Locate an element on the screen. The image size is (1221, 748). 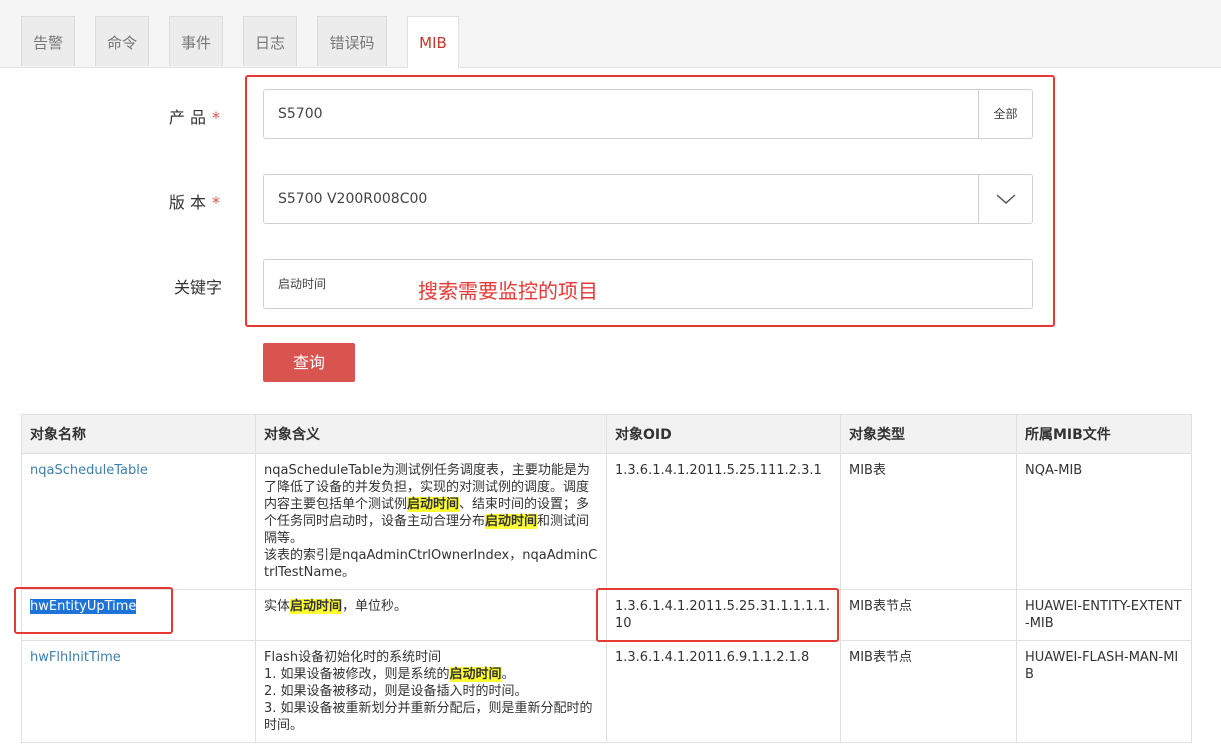
tab-command: 命令 is located at coordinates (122, 41).